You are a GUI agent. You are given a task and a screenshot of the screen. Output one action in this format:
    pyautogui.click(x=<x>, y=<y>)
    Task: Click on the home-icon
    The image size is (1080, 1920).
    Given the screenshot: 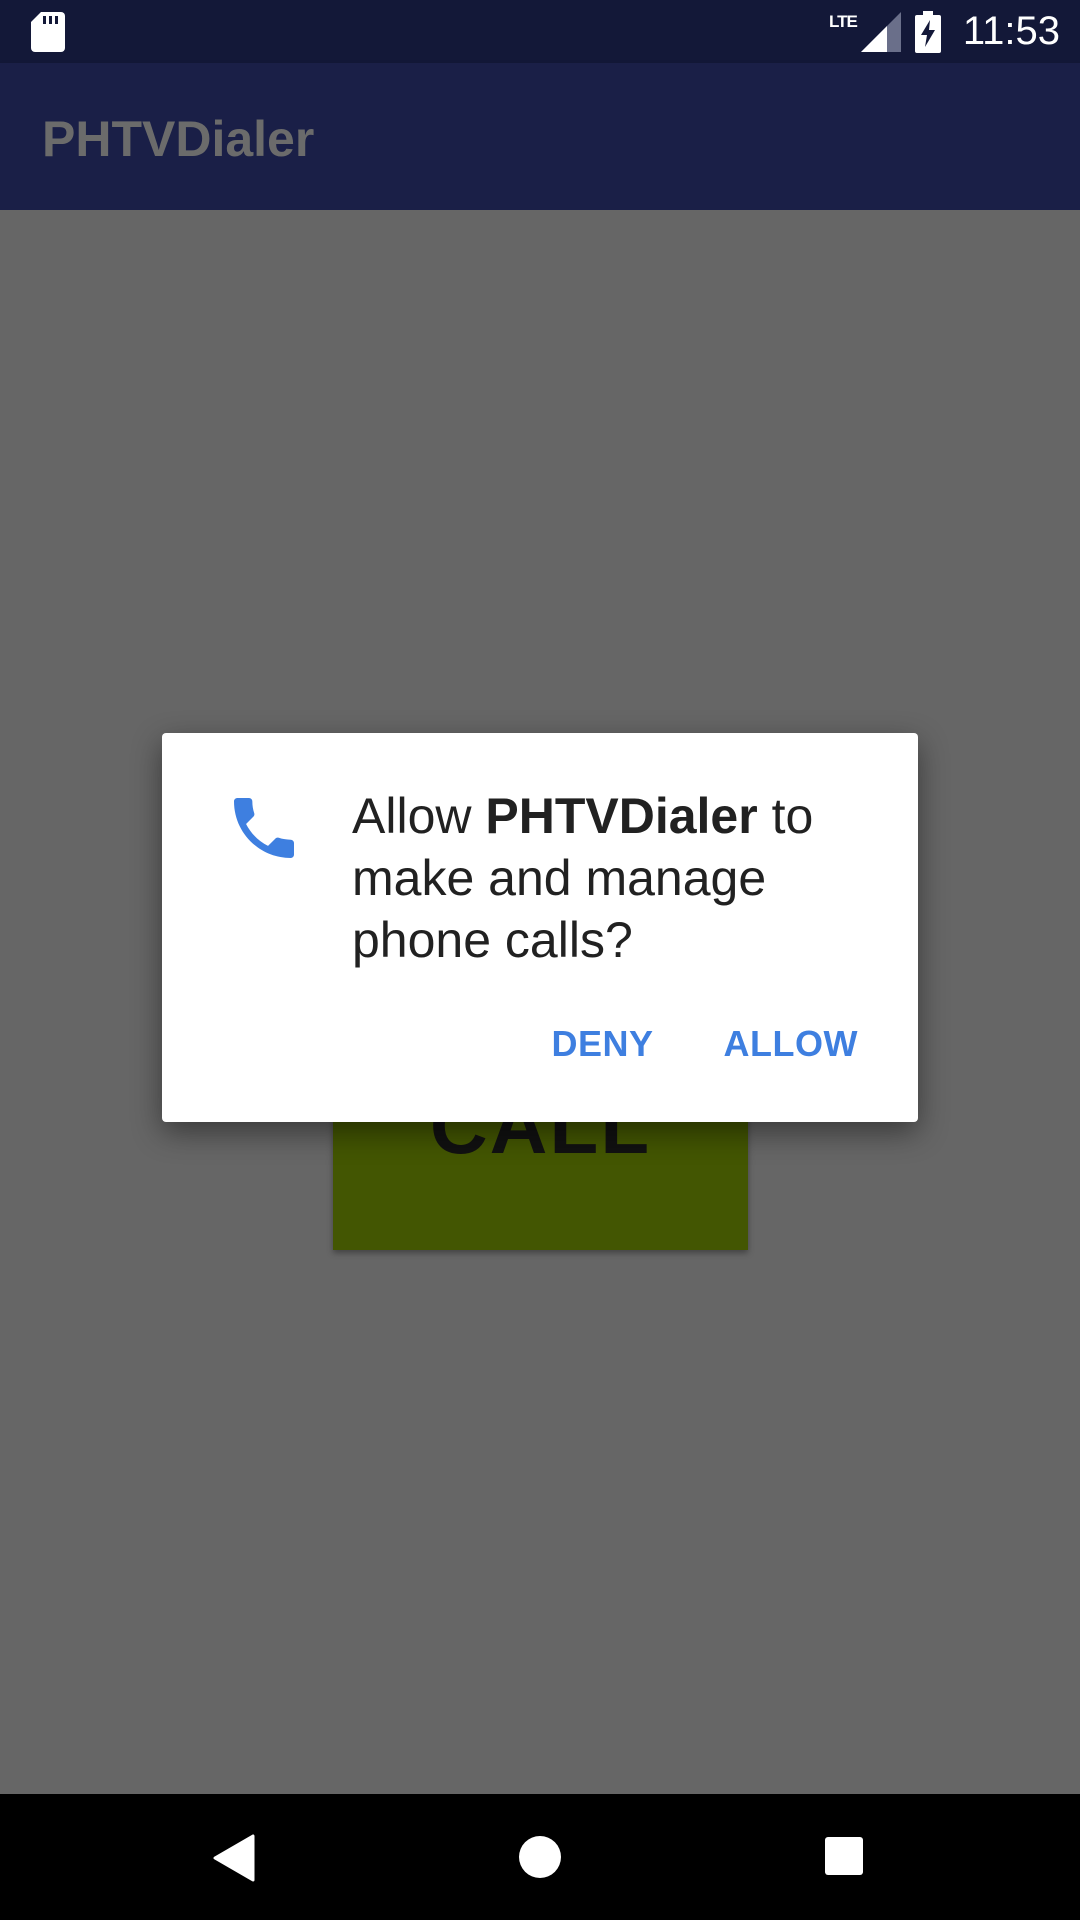 What is the action you would take?
    pyautogui.click(x=540, y=1857)
    